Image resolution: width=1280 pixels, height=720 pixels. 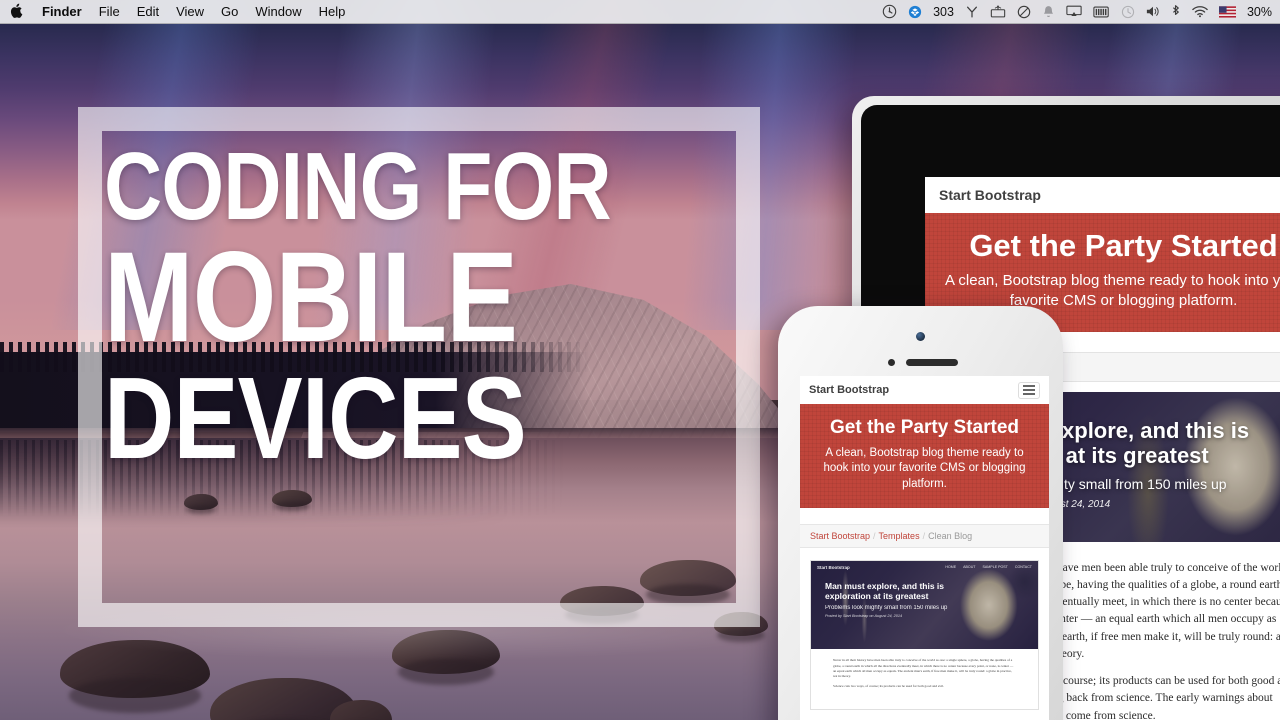 I want to click on do-not-disturb-icon, so click(x=1024, y=12).